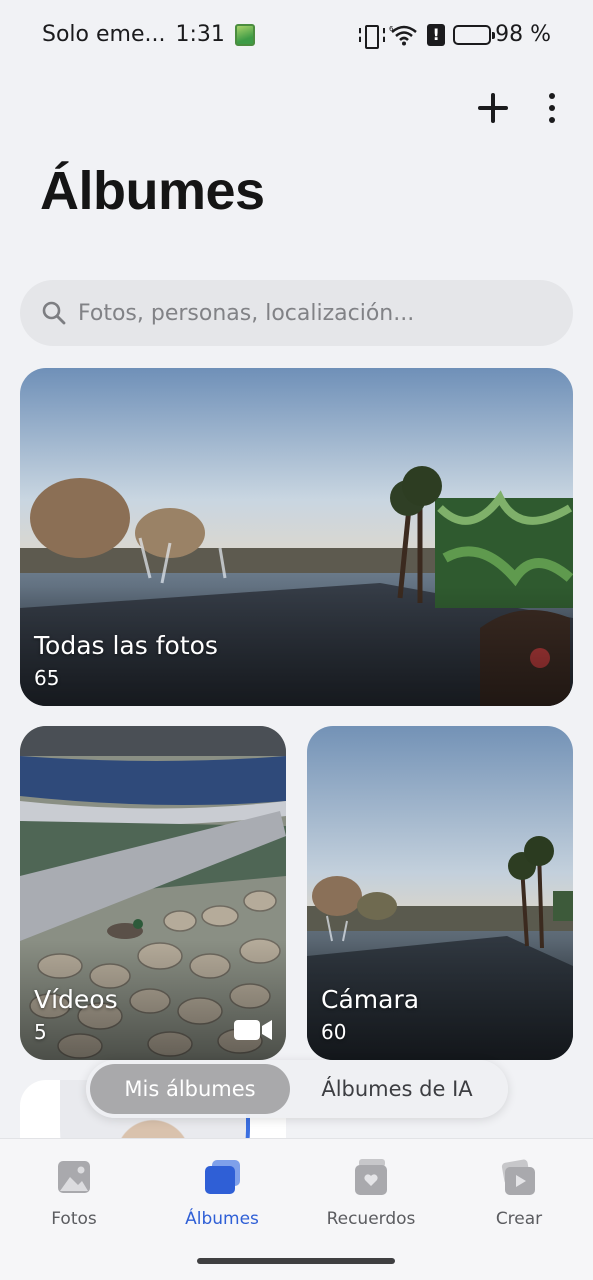  I want to click on album-count: 5, so click(40, 1032).